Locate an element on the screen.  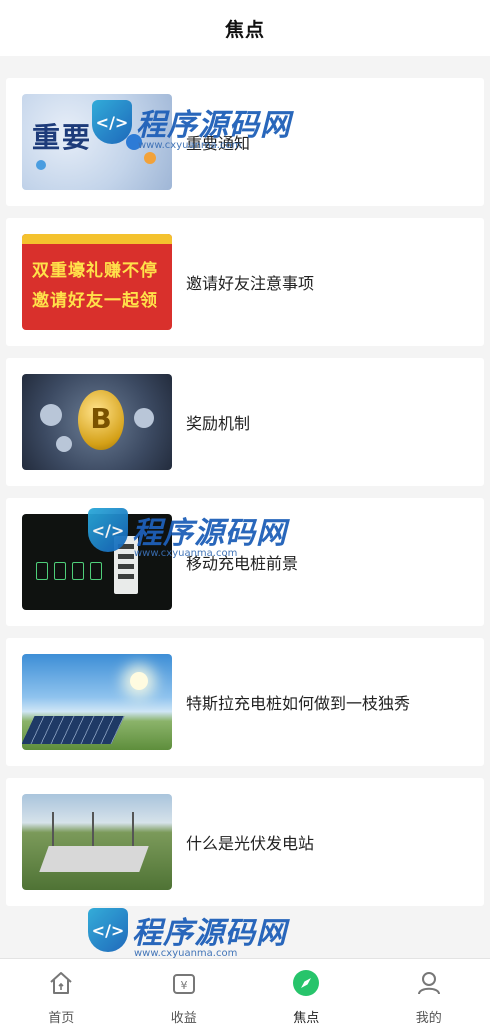
nav-label: 首页 is located at coordinates (61, 1017).